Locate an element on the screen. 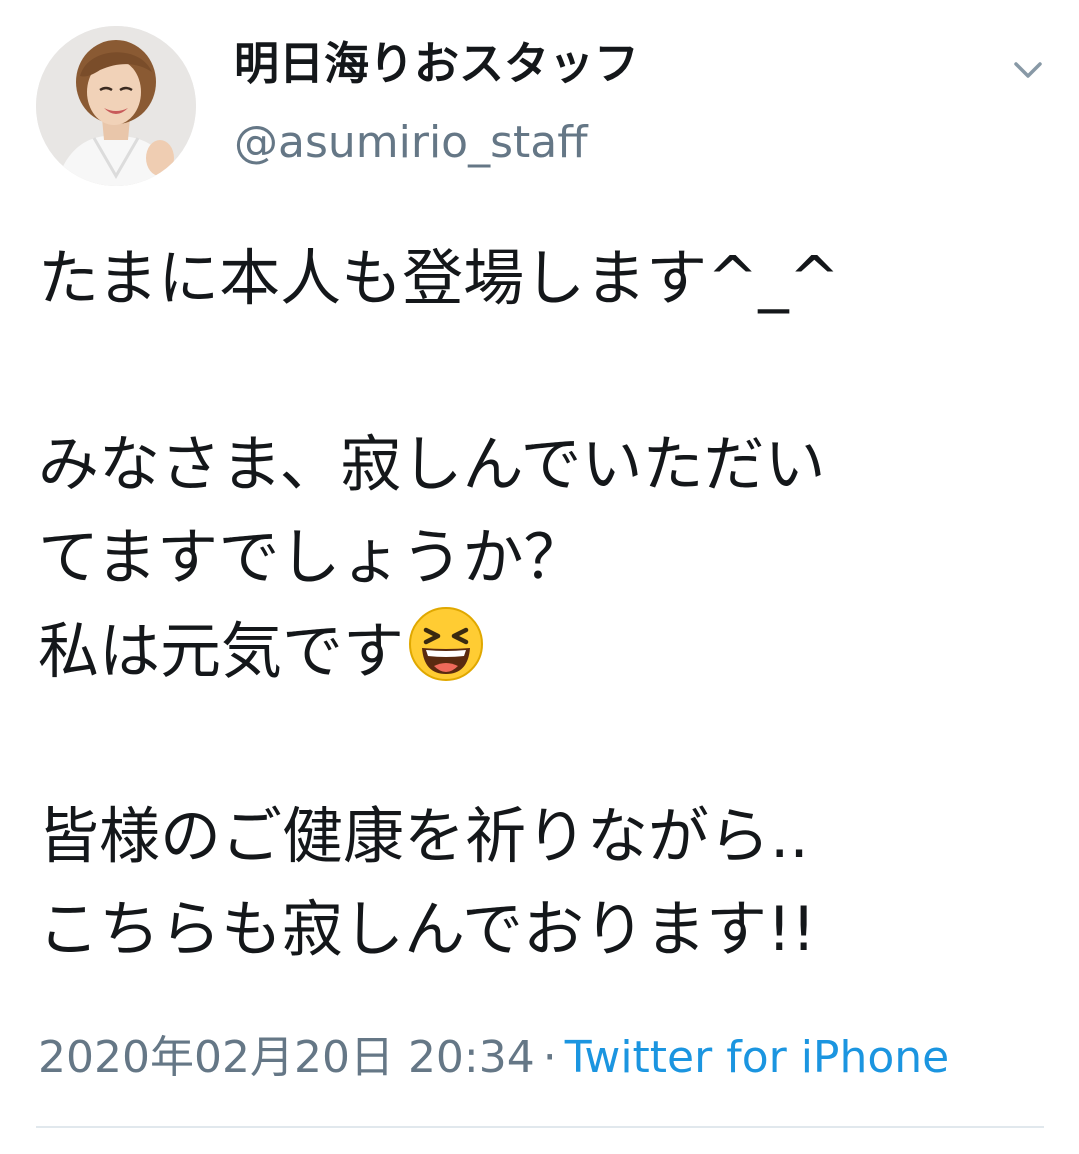 The height and width of the screenshot is (1154, 1079). display-name: 明日海りおスタッフ is located at coordinates (436, 64).